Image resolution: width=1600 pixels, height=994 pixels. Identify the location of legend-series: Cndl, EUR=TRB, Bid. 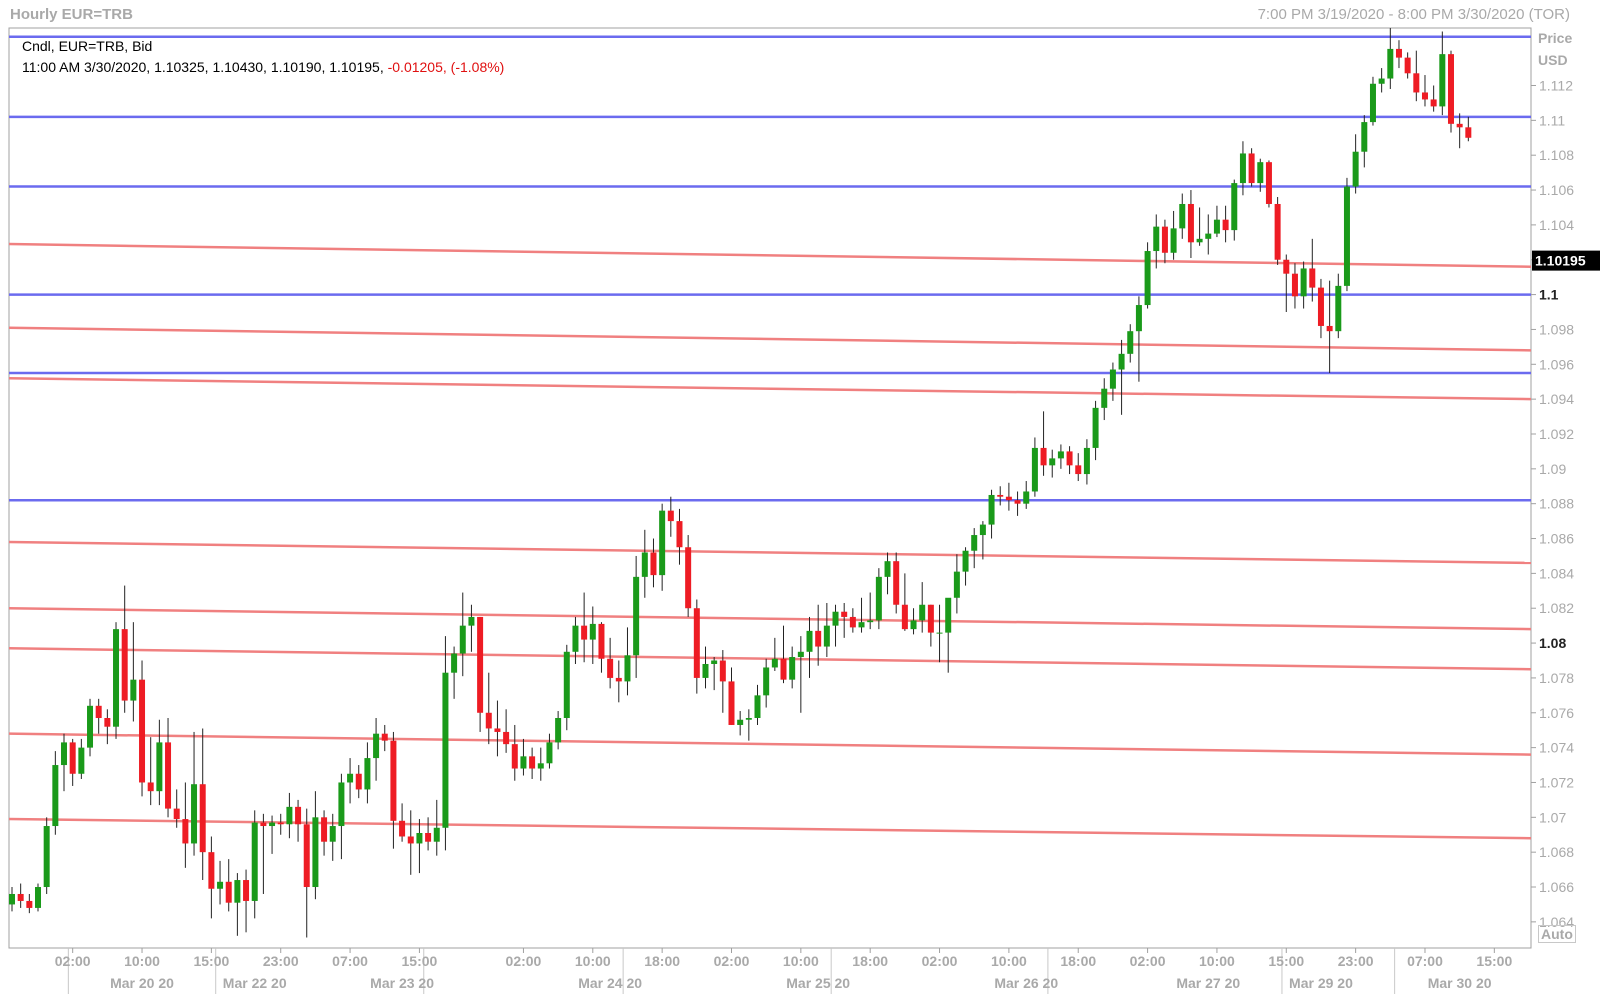
(87, 46).